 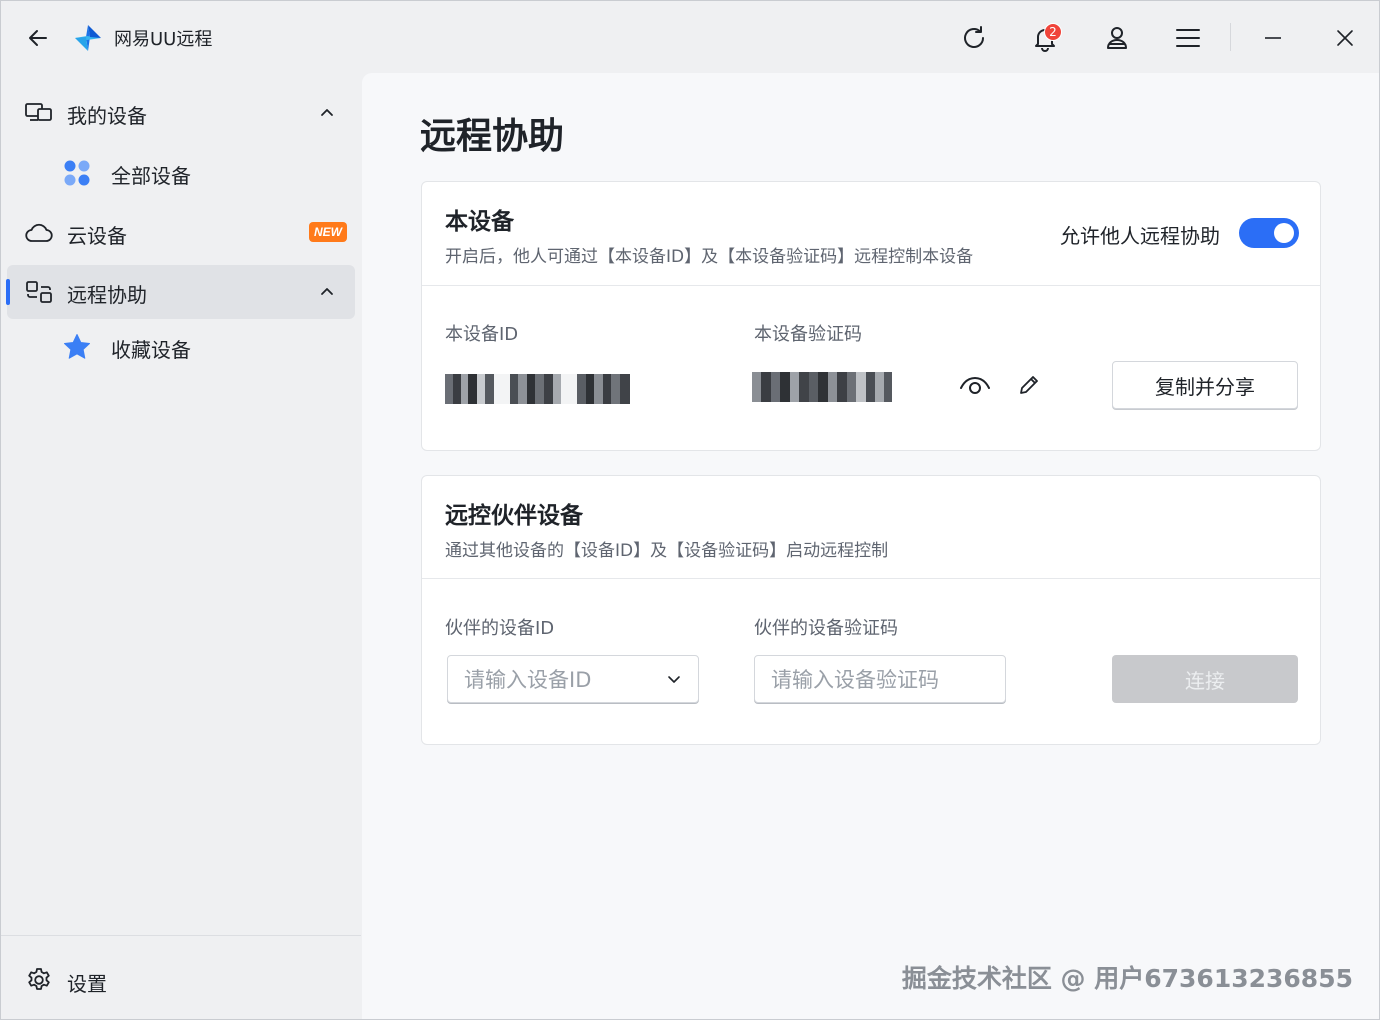 I want to click on remote-assist-icon, so click(x=39, y=292).